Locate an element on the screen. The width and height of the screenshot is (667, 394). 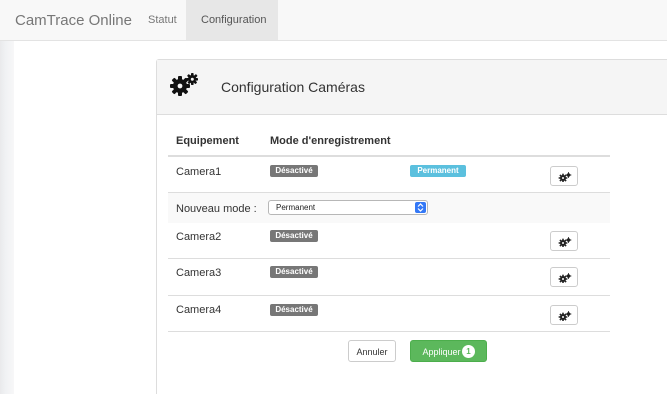
nav-link-configuration: Configuration is located at coordinates (232, 20).